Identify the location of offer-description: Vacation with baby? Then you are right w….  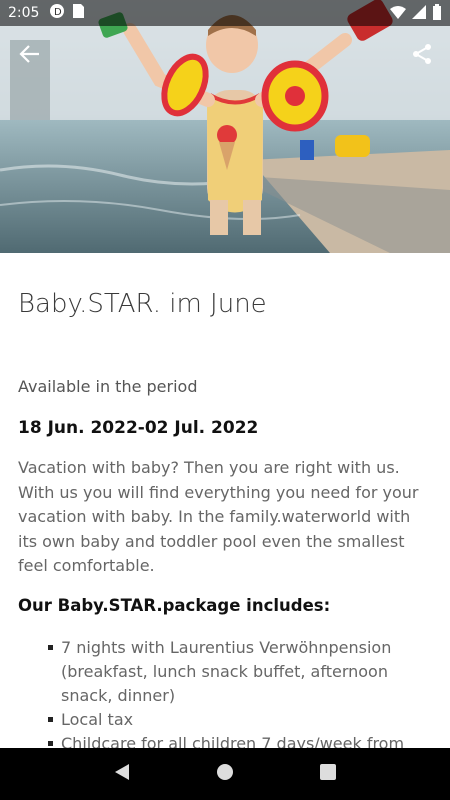
(218, 516).